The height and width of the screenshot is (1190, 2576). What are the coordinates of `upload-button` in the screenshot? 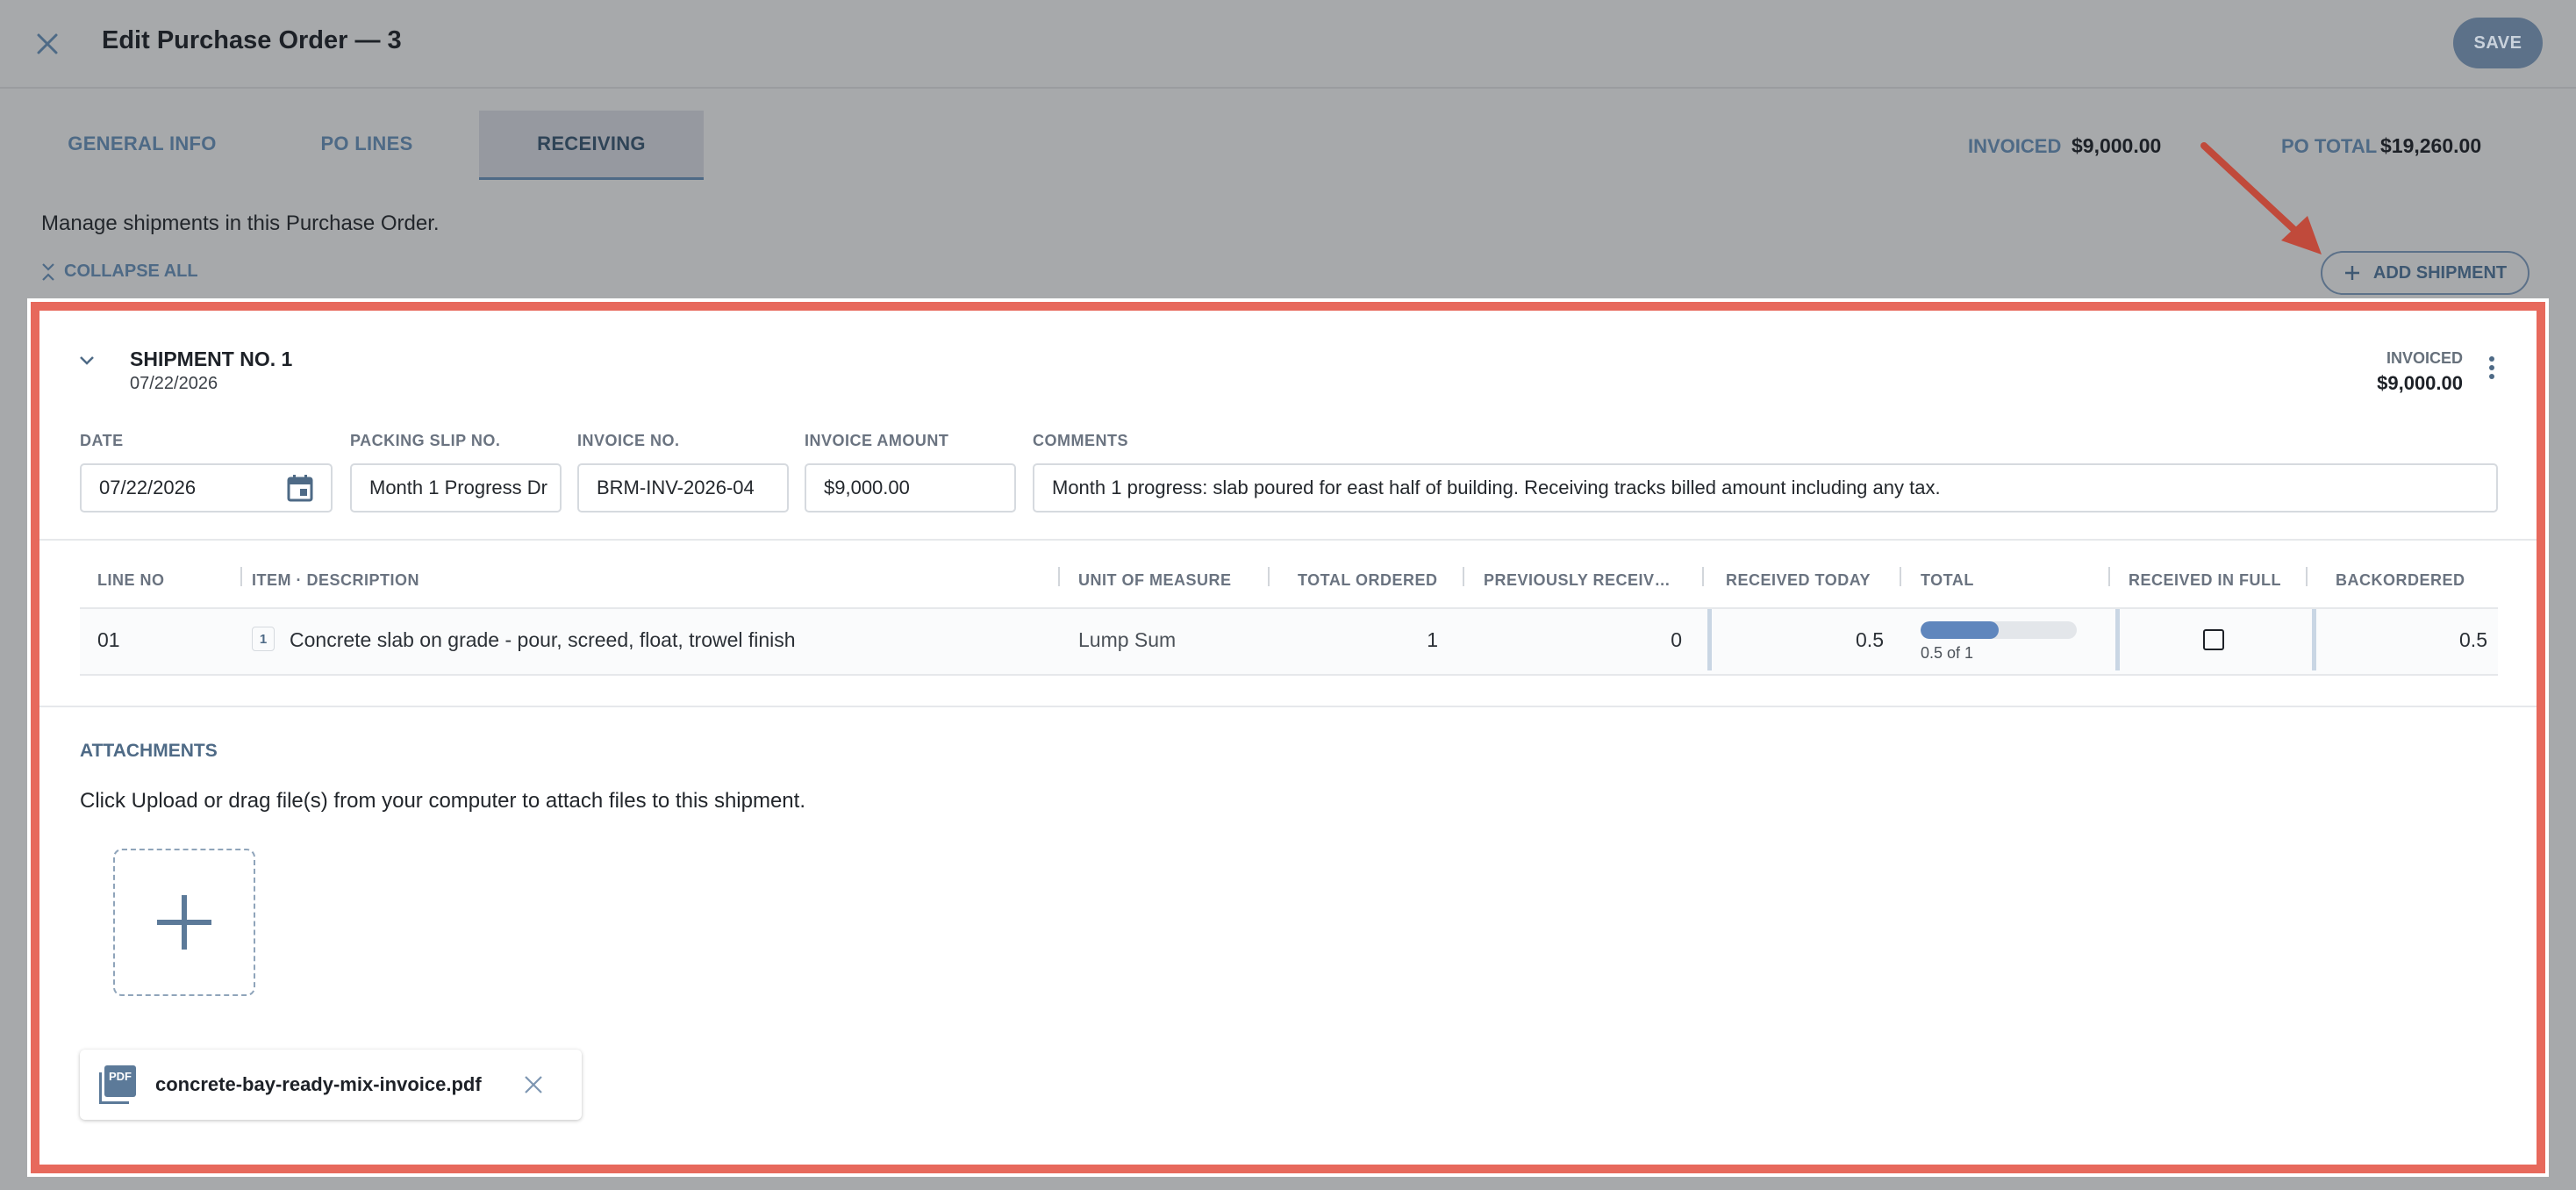 It's located at (184, 922).